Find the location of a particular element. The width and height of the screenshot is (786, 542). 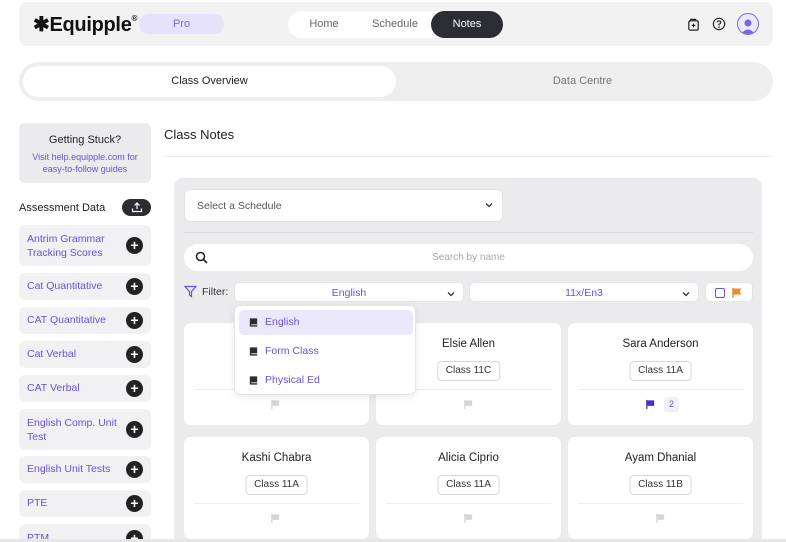

class-badge: Class 11C is located at coordinates (468, 371).